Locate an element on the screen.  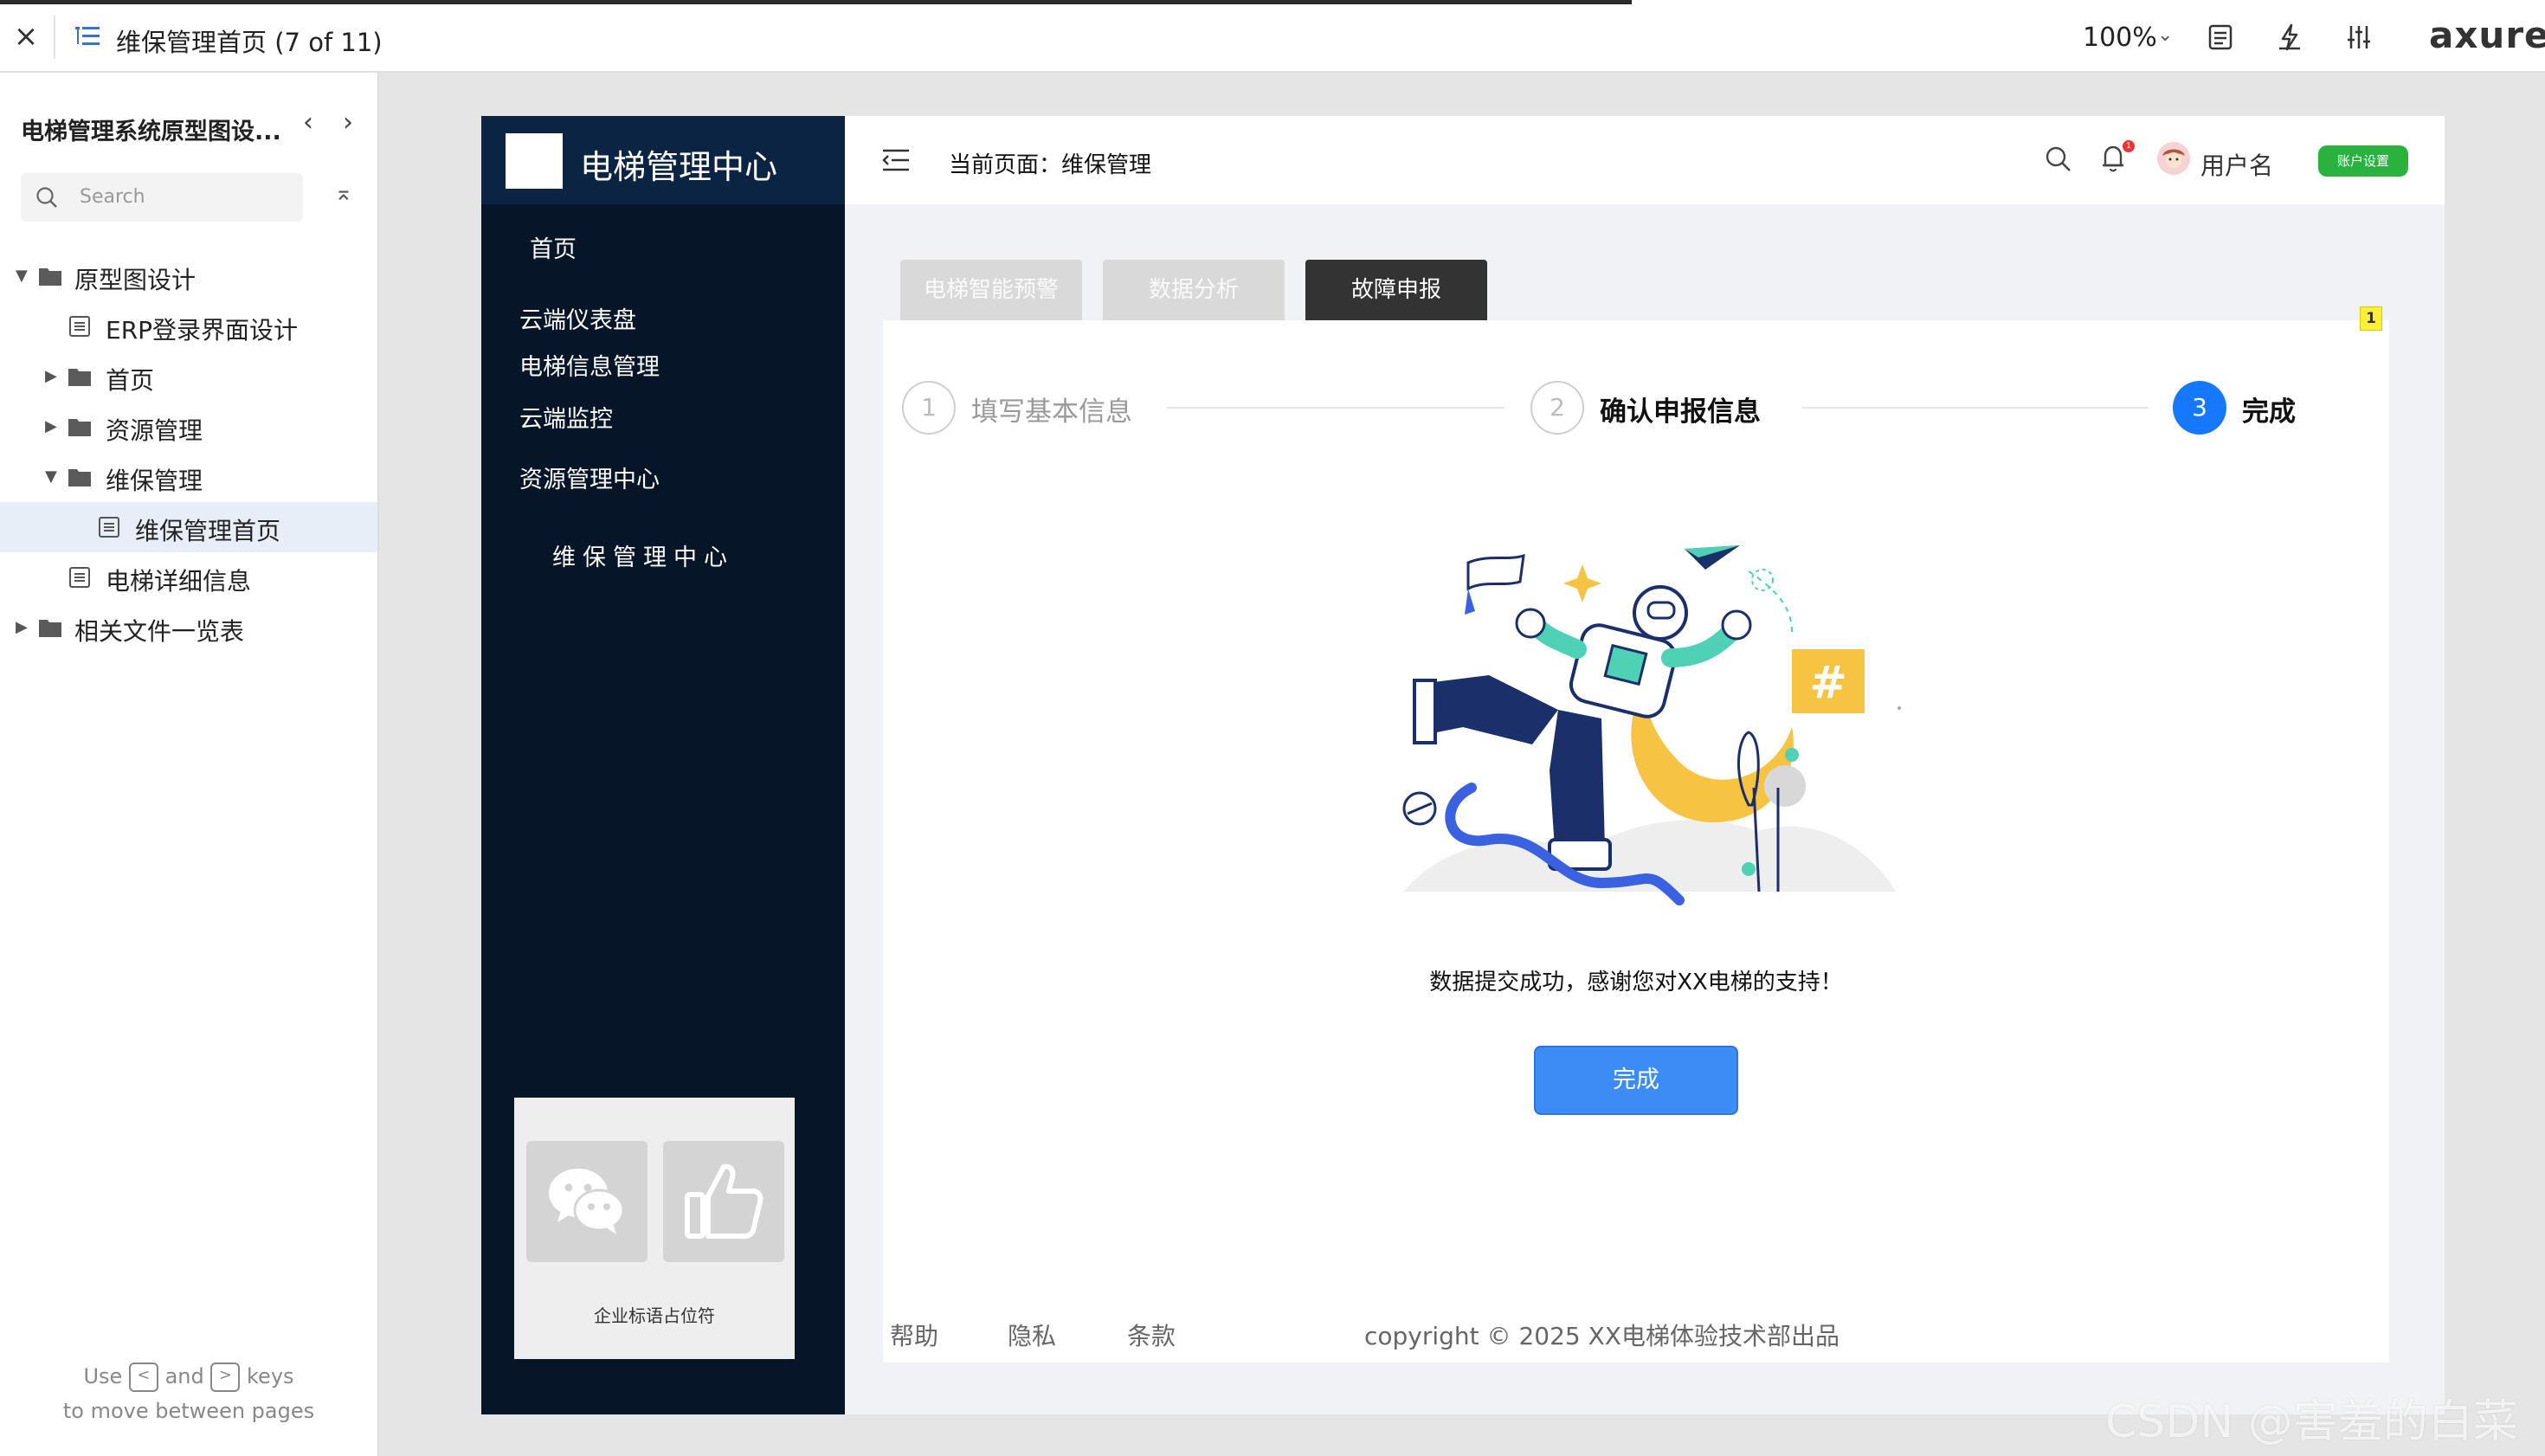
tree-item-maintenance-home: 维保管理首页 is located at coordinates (188, 527).